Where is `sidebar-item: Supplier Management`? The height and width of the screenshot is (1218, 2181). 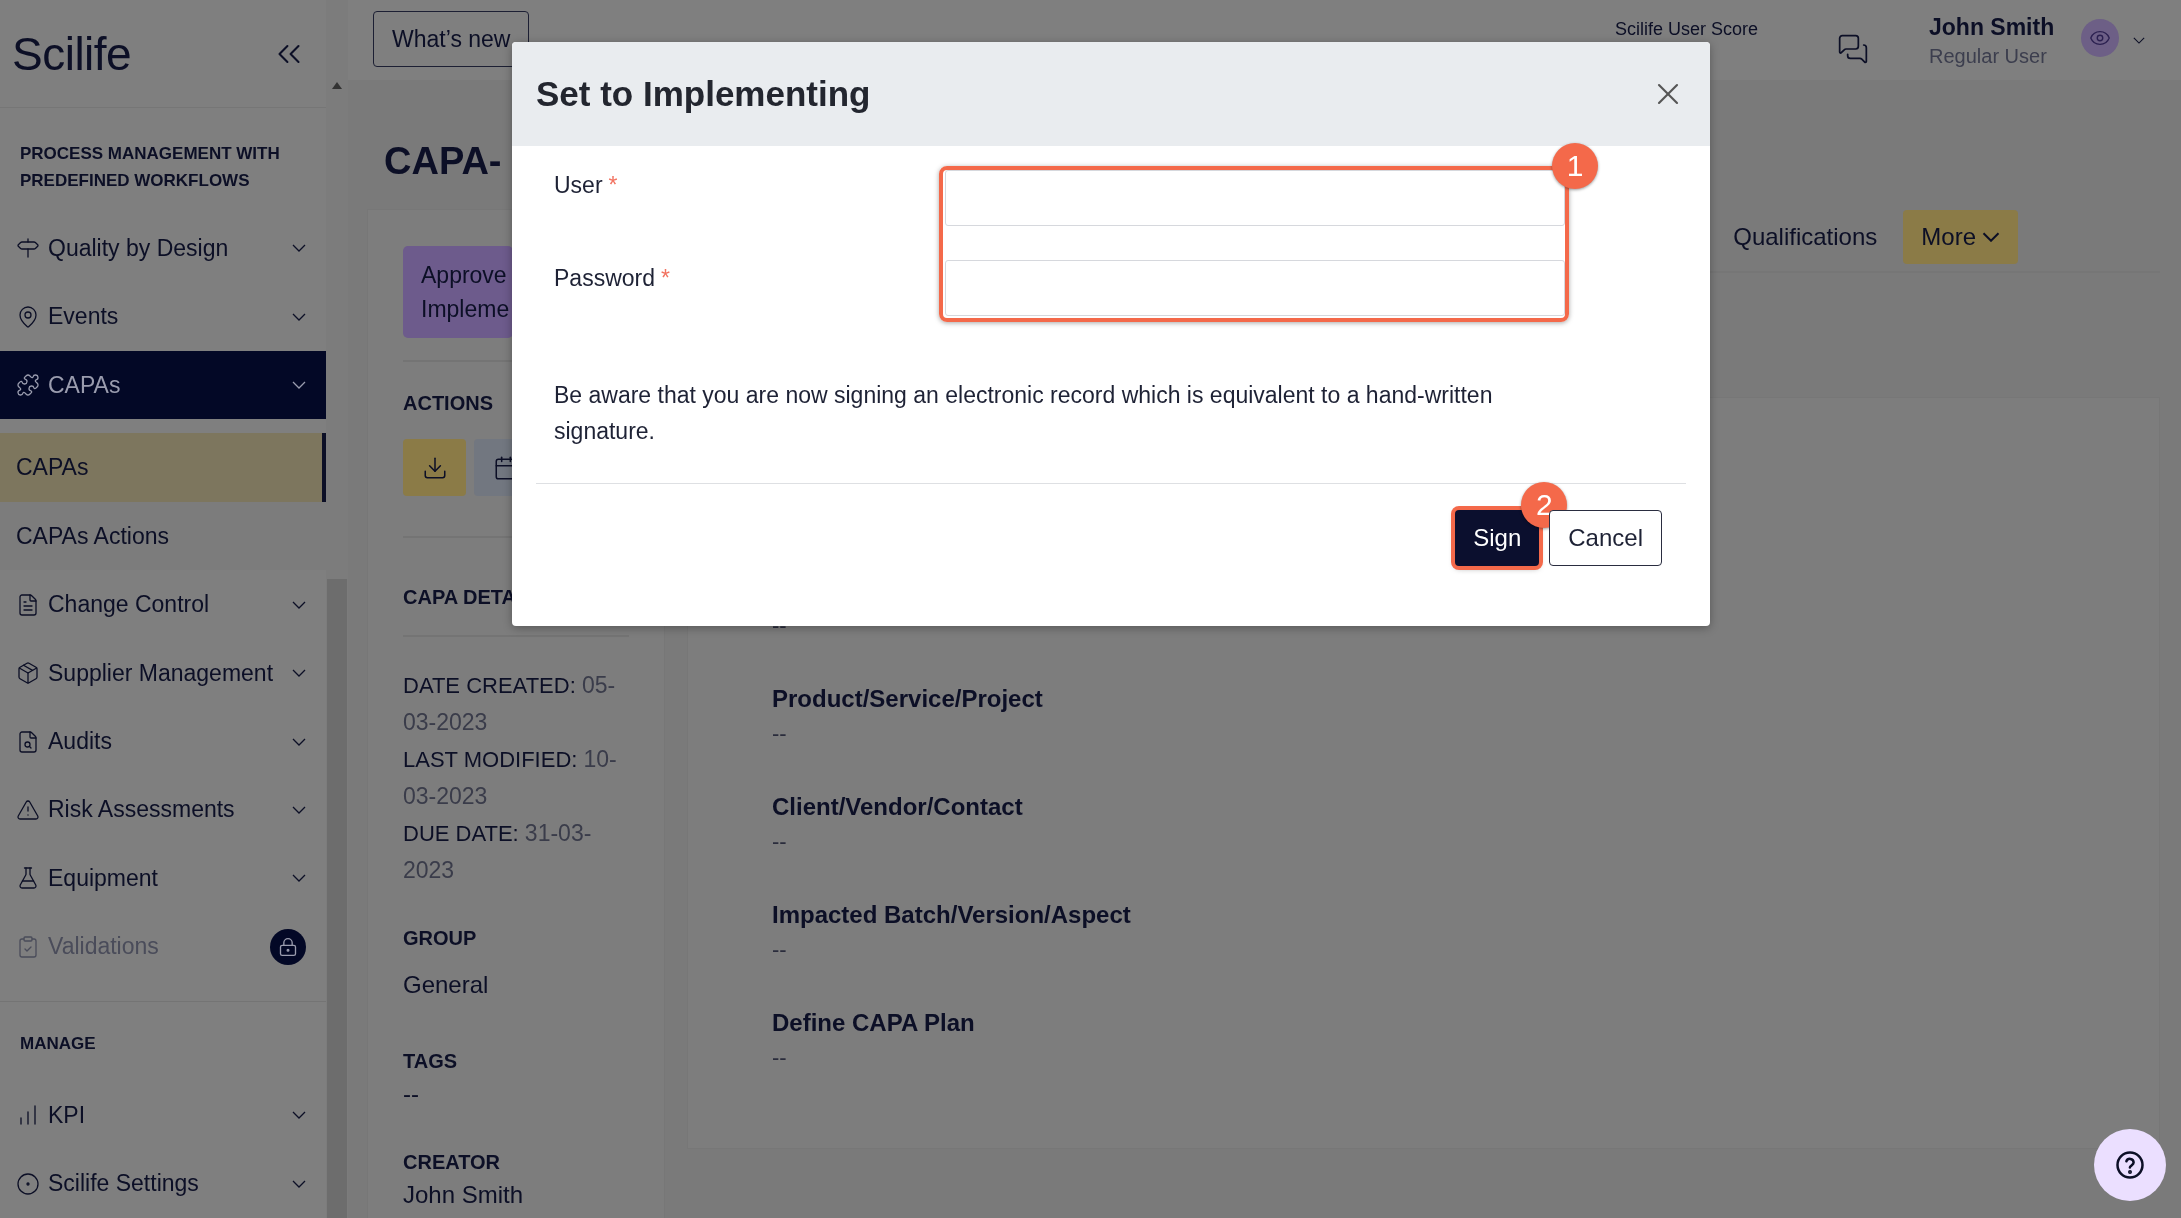
sidebar-item: Supplier Management is located at coordinates (163, 673).